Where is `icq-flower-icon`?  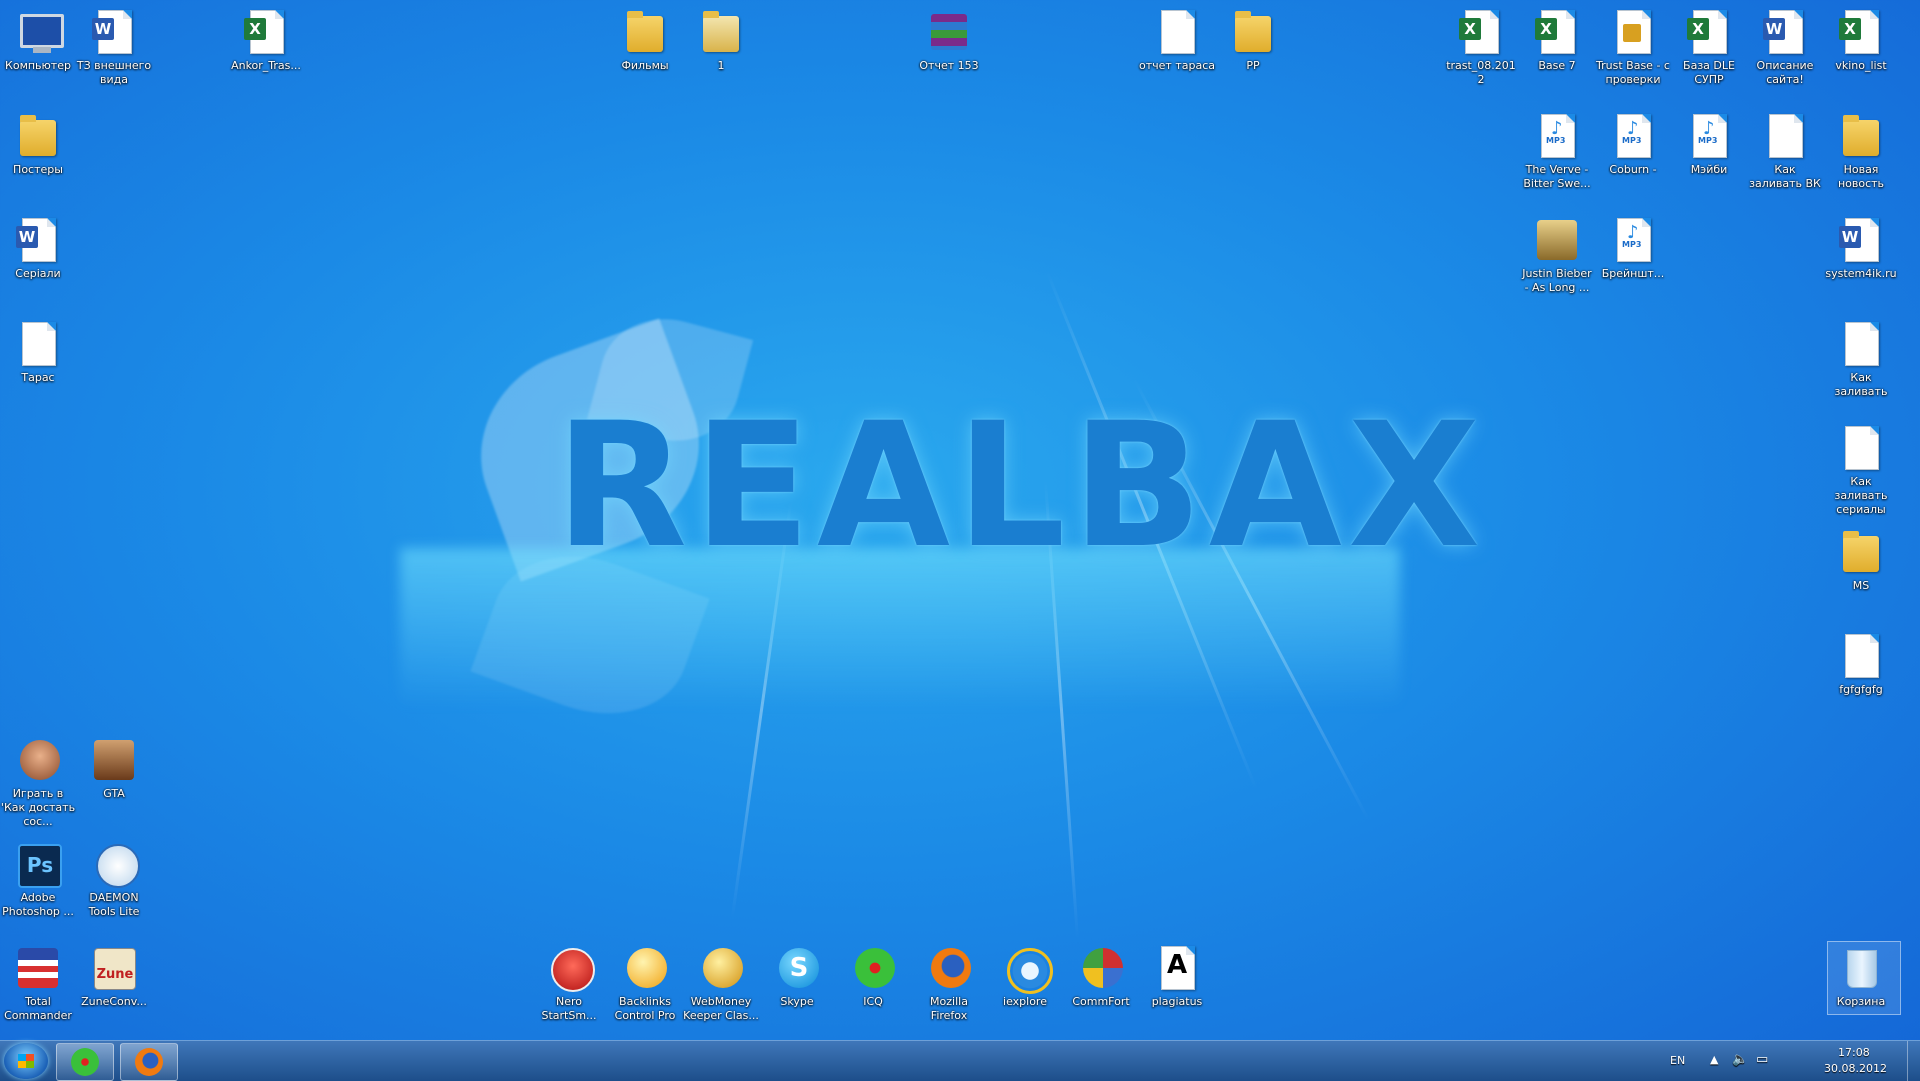 icq-flower-icon is located at coordinates (85, 1062).